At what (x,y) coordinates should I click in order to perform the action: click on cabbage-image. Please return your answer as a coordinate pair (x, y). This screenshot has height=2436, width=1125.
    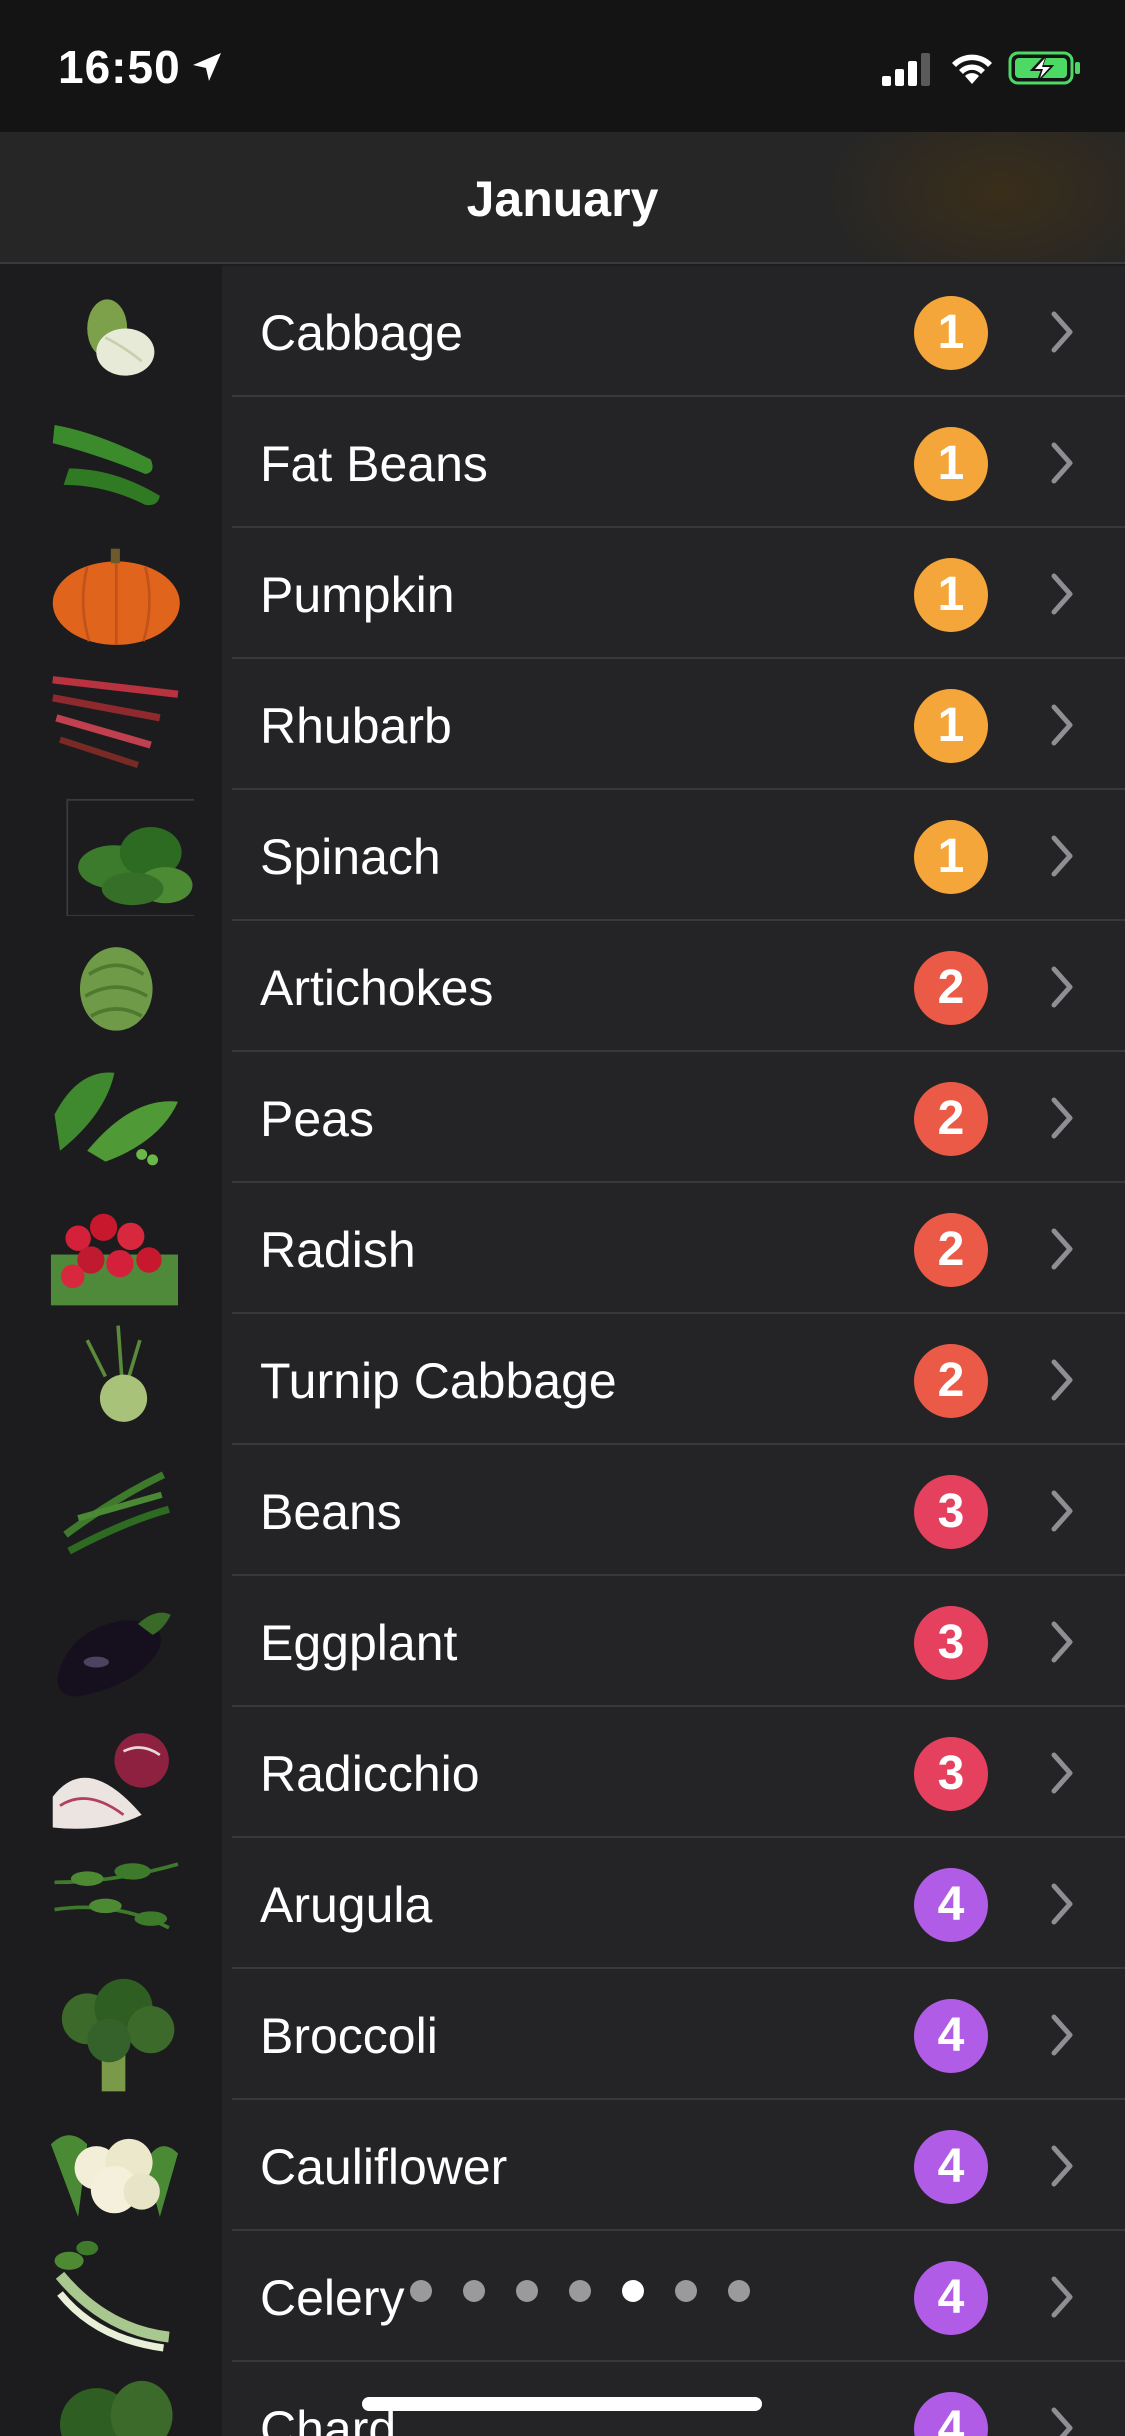
    Looking at the image, I should click on (121, 337).